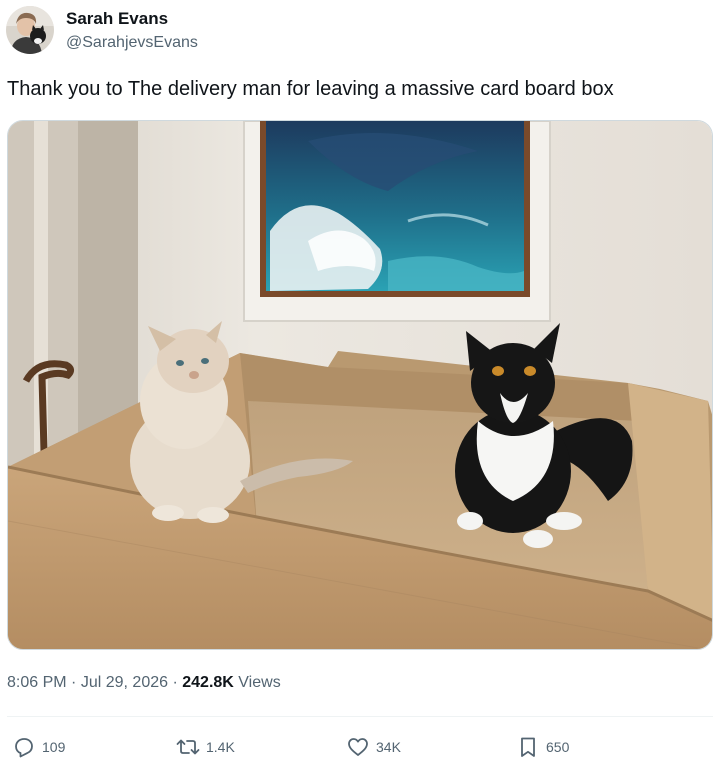 This screenshot has width=720, height=765. Describe the element at coordinates (542, 747) in the screenshot. I see `bookmark-button: 650` at that location.